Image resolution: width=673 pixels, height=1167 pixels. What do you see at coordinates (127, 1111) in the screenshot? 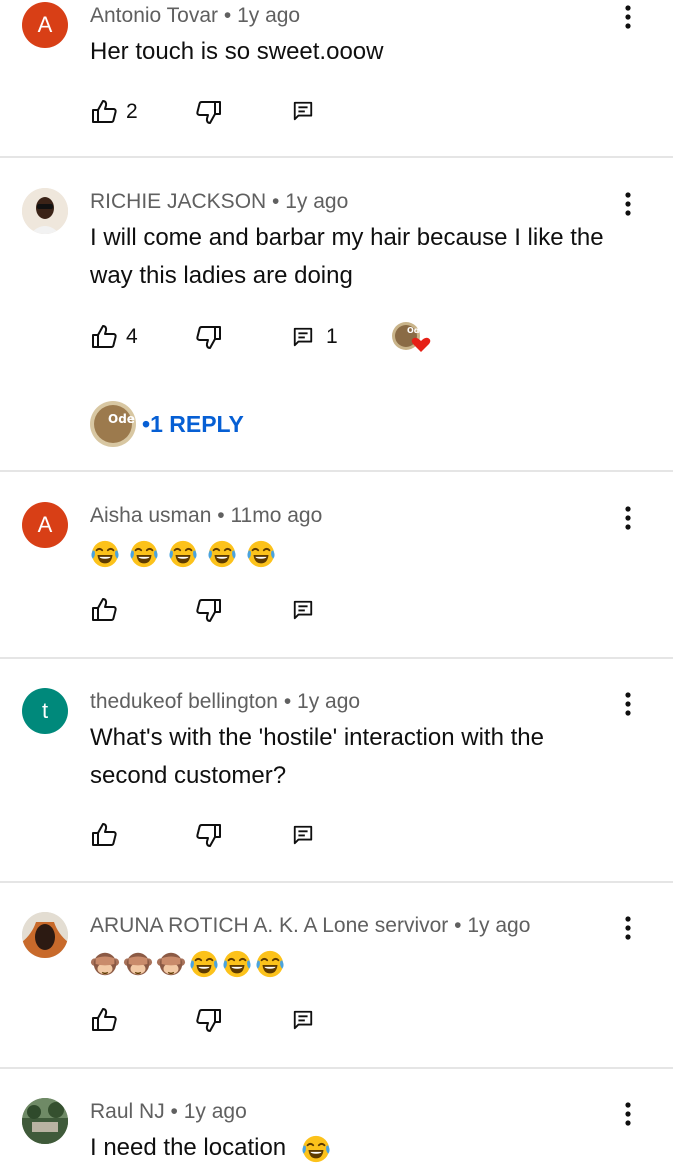
I see `author-name: Raul NJ` at bounding box center [127, 1111].